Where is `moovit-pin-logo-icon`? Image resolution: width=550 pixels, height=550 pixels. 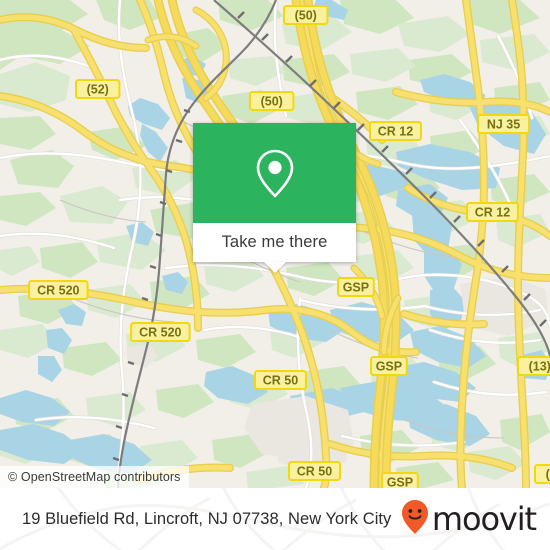 moovit-pin-logo-icon is located at coordinates (415, 519).